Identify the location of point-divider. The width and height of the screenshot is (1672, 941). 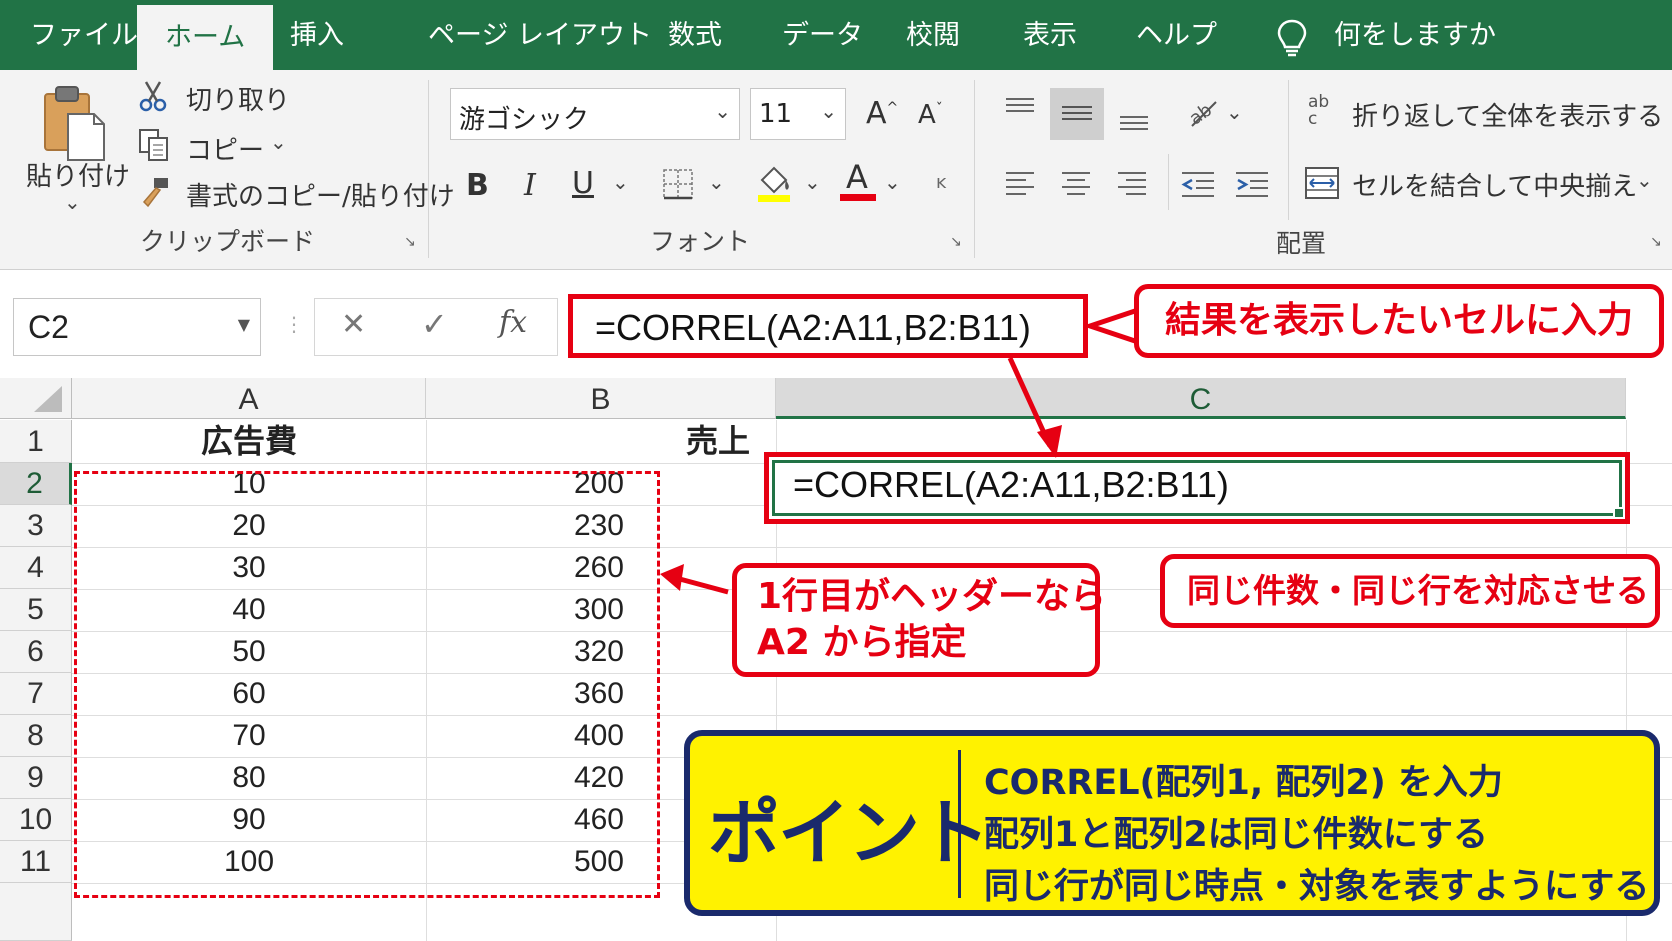
(959, 824).